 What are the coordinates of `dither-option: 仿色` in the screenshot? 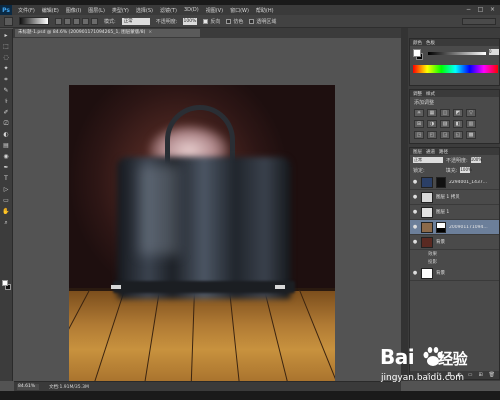 It's located at (234, 21).